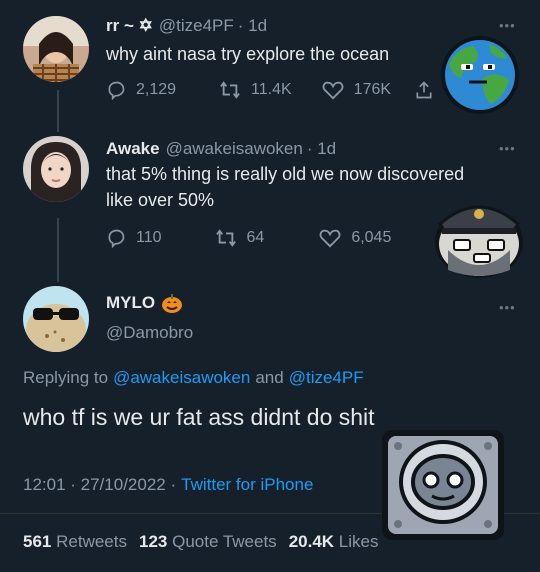  What do you see at coordinates (56, 169) in the screenshot?
I see `avatar-awakeisawoken` at bounding box center [56, 169].